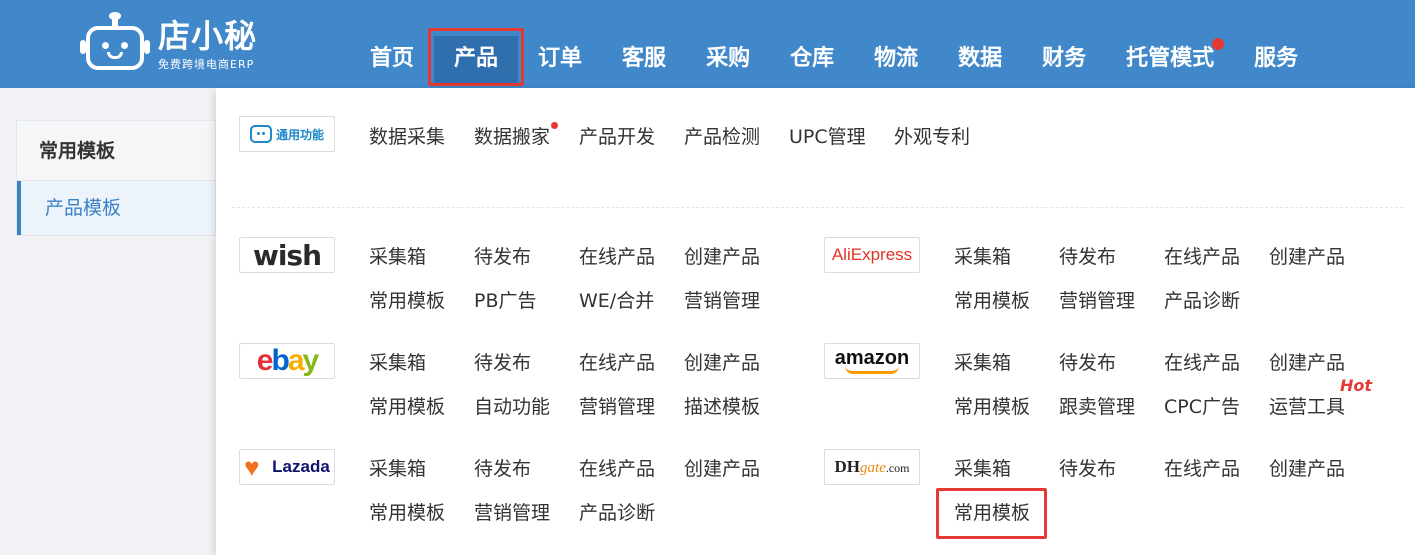 This screenshot has height=555, width=1415. I want to click on left-panel-title: 常用模板, so click(116, 151).